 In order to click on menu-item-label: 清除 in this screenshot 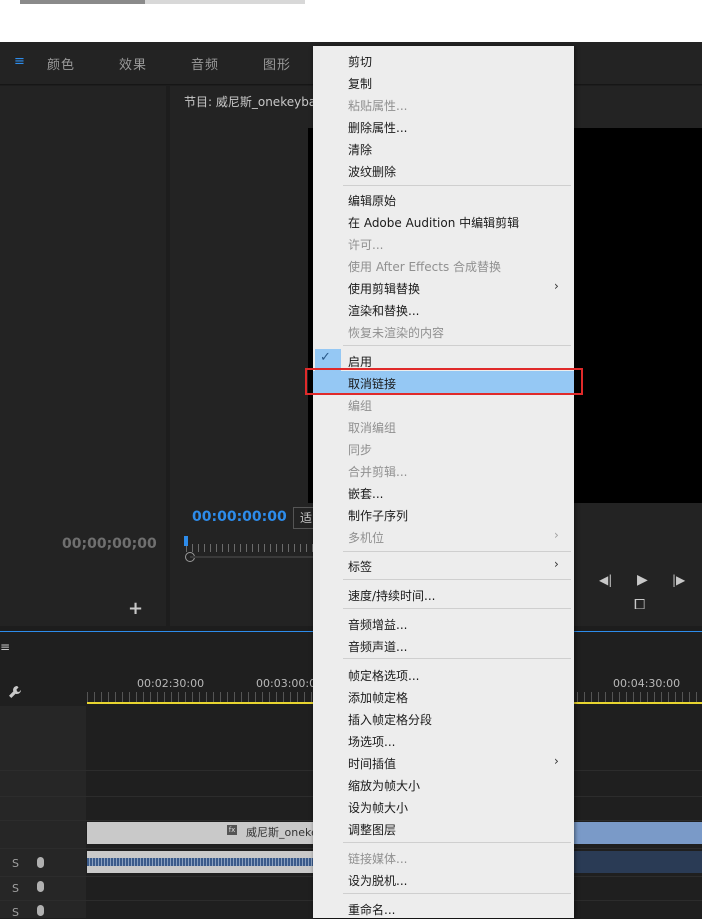, I will do `click(360, 150)`.